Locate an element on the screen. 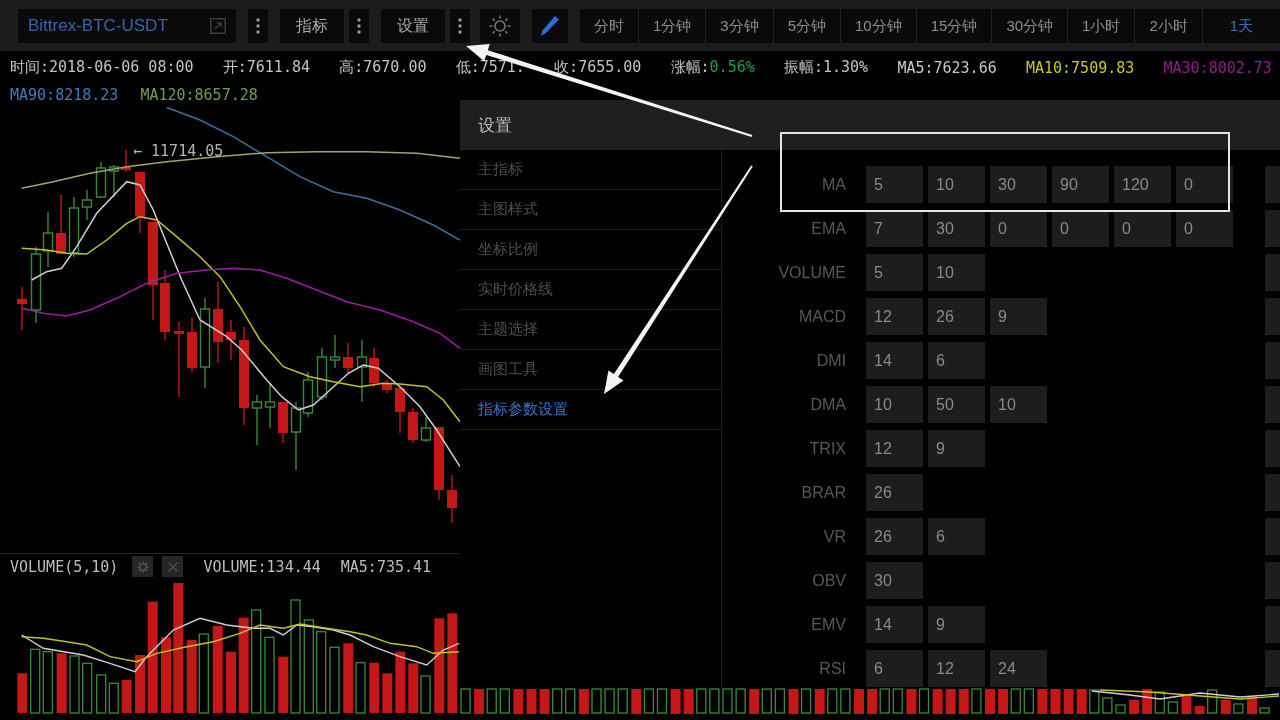  symbol-selector: Bittrex-BTC-USDT is located at coordinates (127, 26).